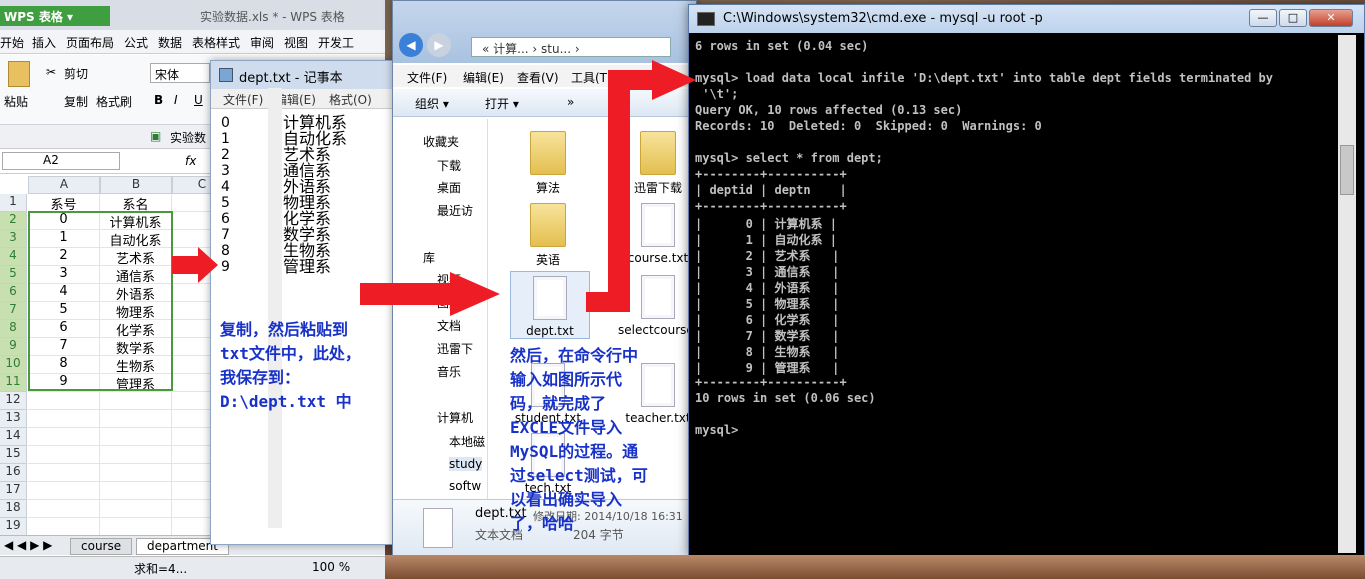 This screenshot has width=1365, height=579. Describe the element at coordinates (13, 491) in the screenshot. I see `row-header: 17` at that location.